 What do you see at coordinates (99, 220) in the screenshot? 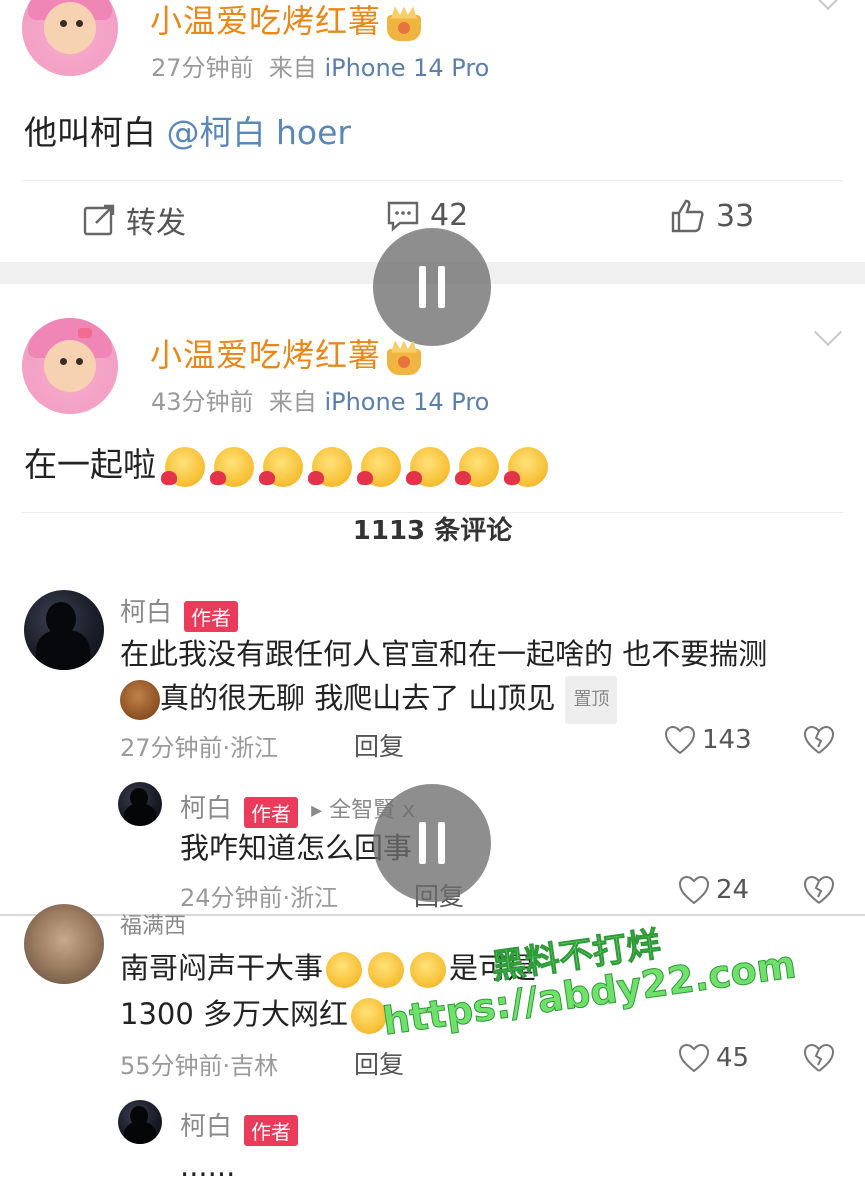
I see `repost-icon` at bounding box center [99, 220].